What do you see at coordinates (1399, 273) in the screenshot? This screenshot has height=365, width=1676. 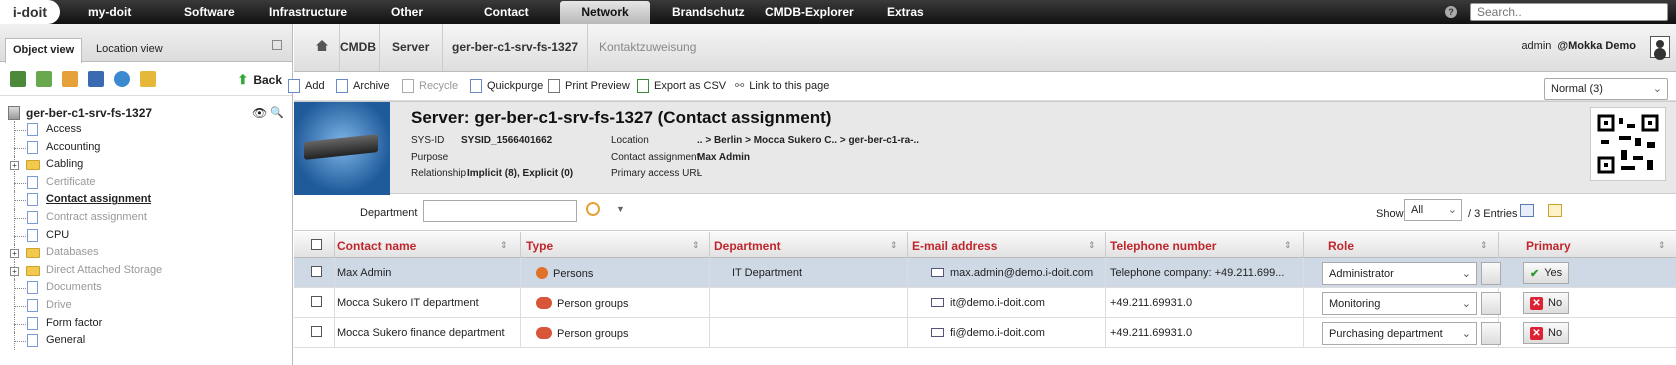 I see `role-select: Administrator ⌄` at bounding box center [1399, 273].